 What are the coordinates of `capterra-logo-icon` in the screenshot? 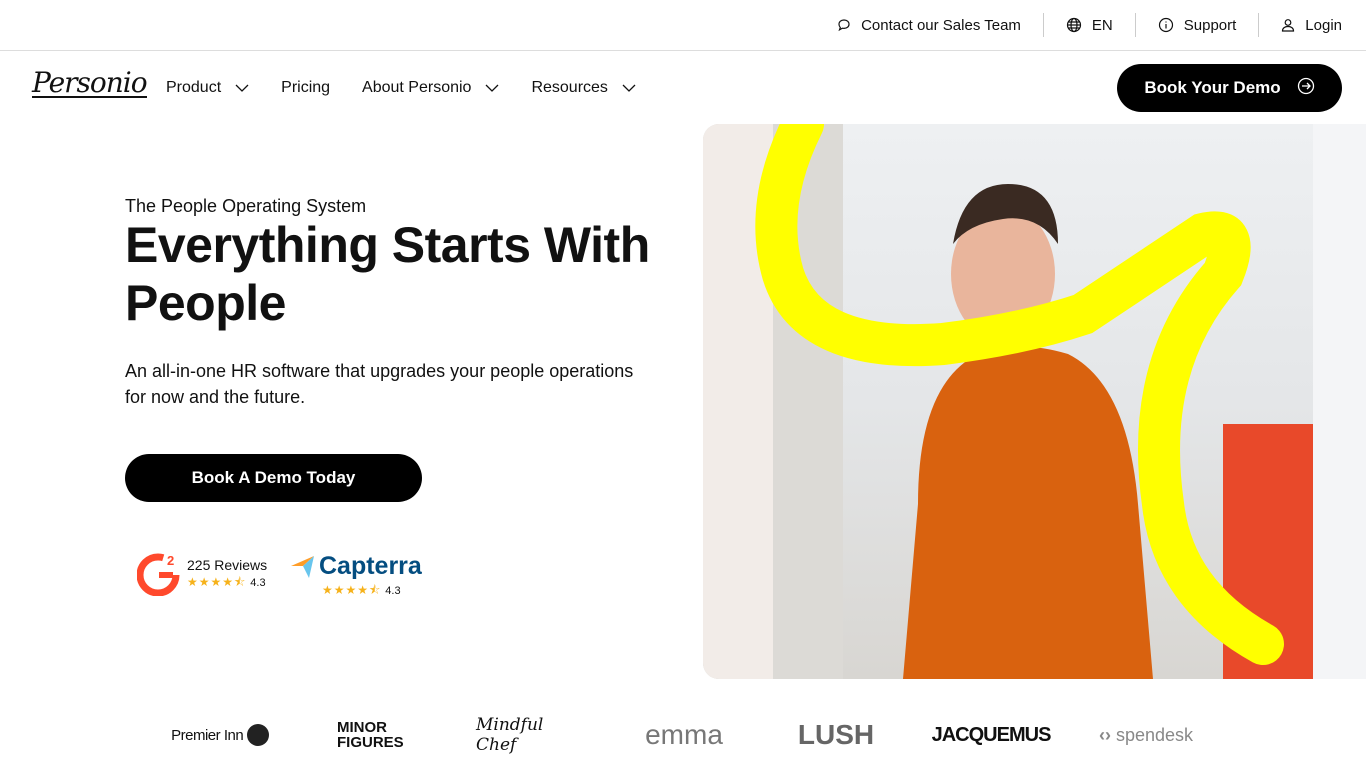 It's located at (302, 566).